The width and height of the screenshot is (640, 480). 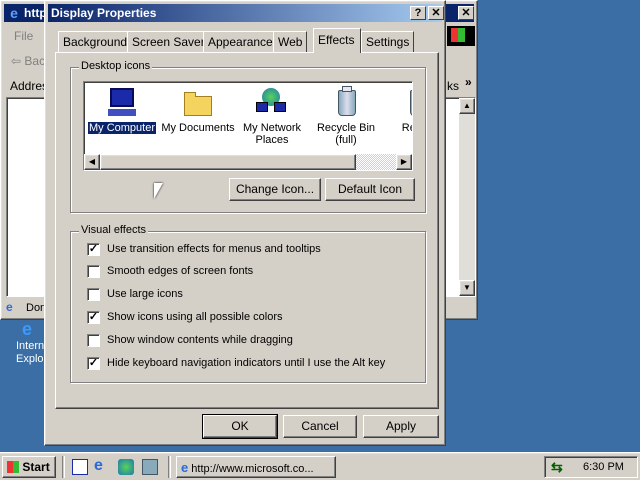 I want to click on desktop-ie-icon: e Intern Explo, so click(x=29, y=348).